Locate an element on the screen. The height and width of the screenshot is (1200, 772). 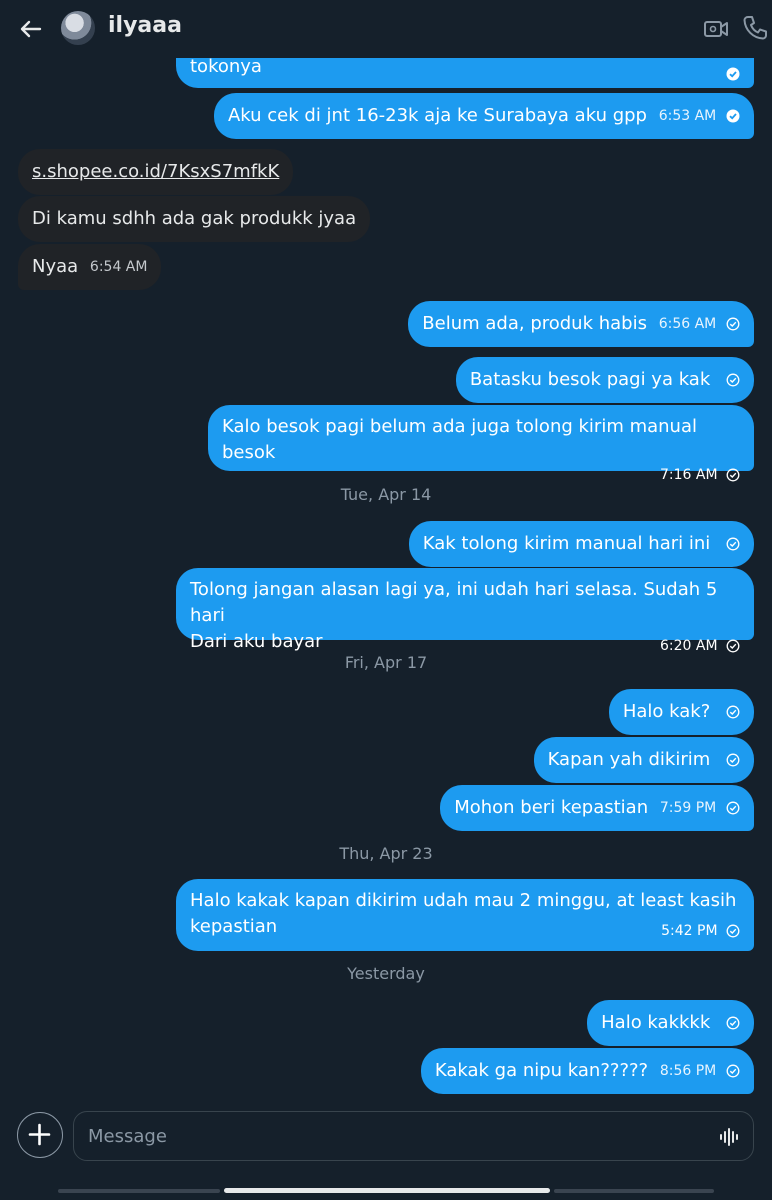
video-call-button is located at coordinates (716, 29).